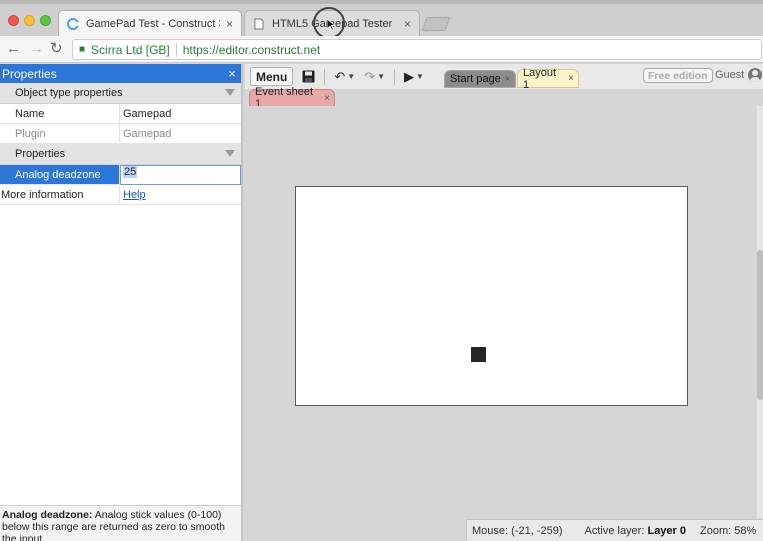  What do you see at coordinates (69, 93) in the screenshot?
I see `section-label: Object type properties` at bounding box center [69, 93].